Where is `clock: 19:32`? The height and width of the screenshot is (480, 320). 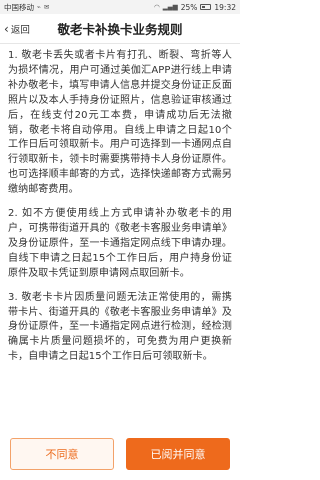
clock: 19:32 is located at coordinates (225, 7).